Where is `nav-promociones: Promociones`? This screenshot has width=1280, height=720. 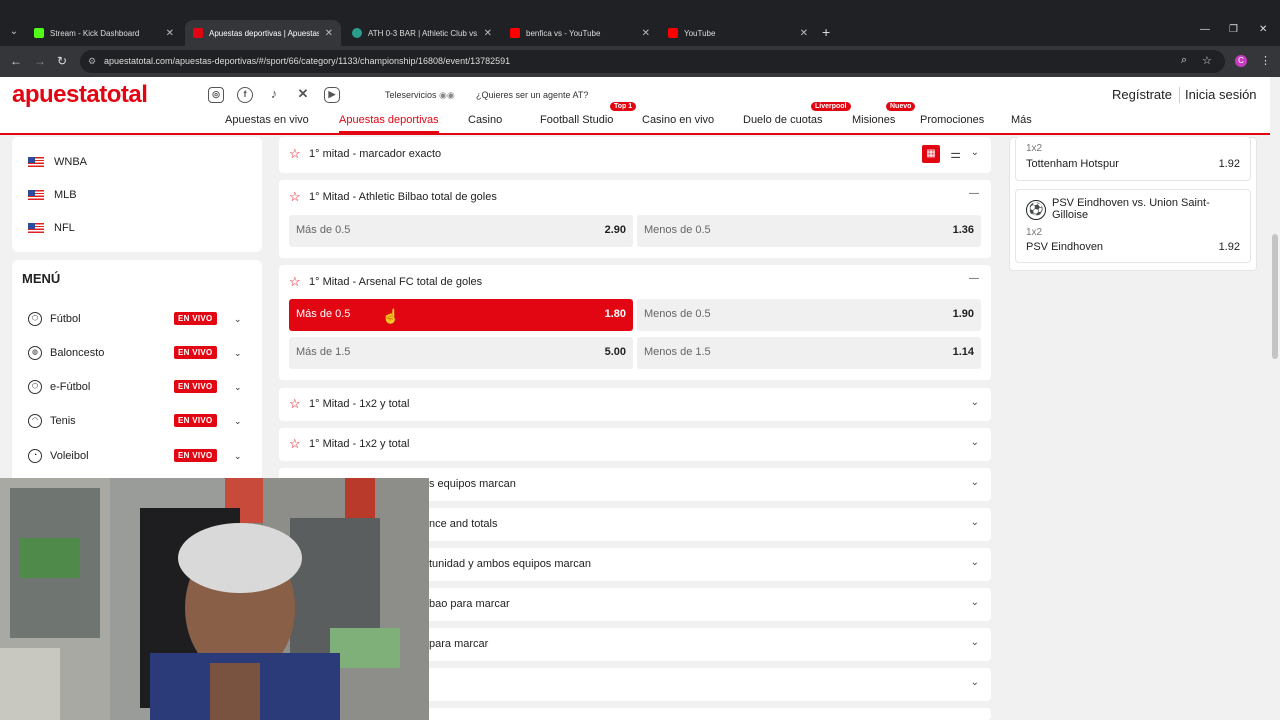 nav-promociones: Promociones is located at coordinates (952, 120).